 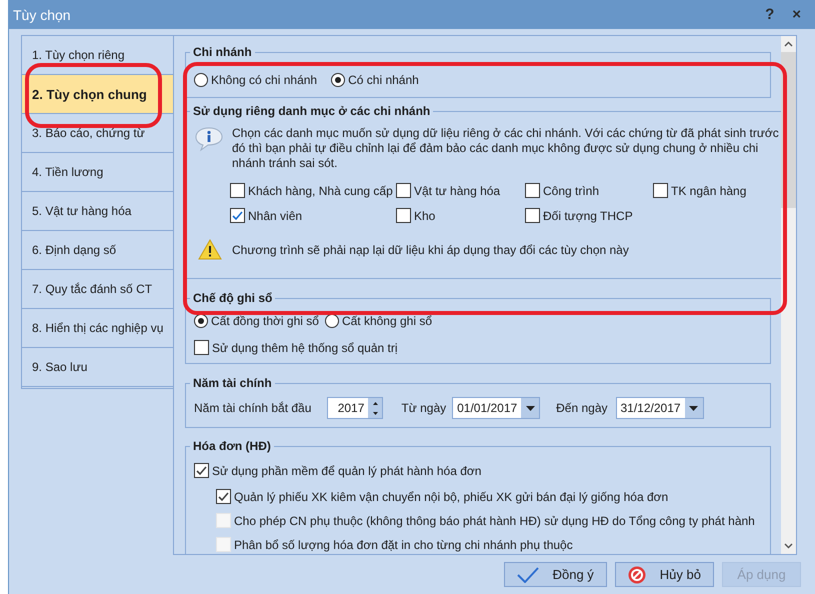 I want to click on sidebar-item: 8. Hiển thị các nghiệp vụ, so click(x=97, y=328).